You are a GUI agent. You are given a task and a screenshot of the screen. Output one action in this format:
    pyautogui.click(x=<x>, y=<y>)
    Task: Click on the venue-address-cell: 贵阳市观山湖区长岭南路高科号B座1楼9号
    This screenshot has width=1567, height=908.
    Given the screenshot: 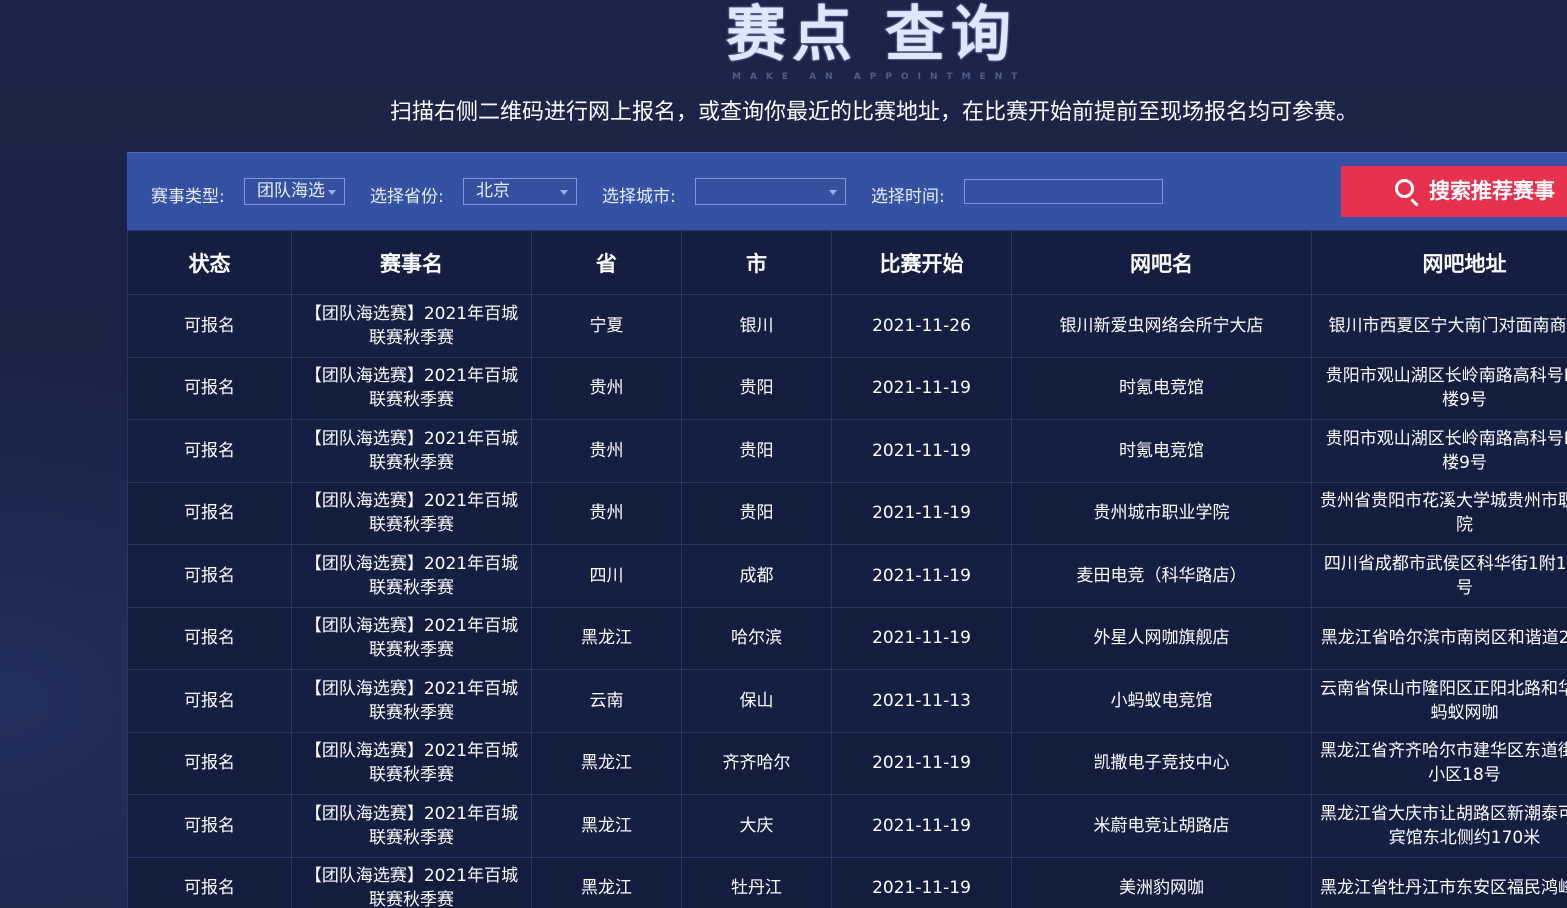 What is the action you would take?
    pyautogui.click(x=1439, y=451)
    